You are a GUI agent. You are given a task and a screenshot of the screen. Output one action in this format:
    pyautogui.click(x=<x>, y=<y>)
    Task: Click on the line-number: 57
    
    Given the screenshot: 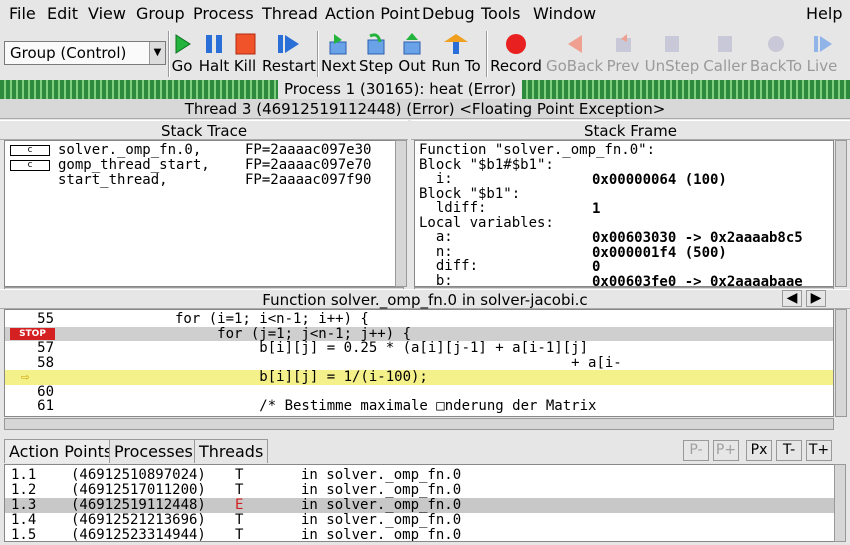 What is the action you would take?
    pyautogui.click(x=31, y=348)
    